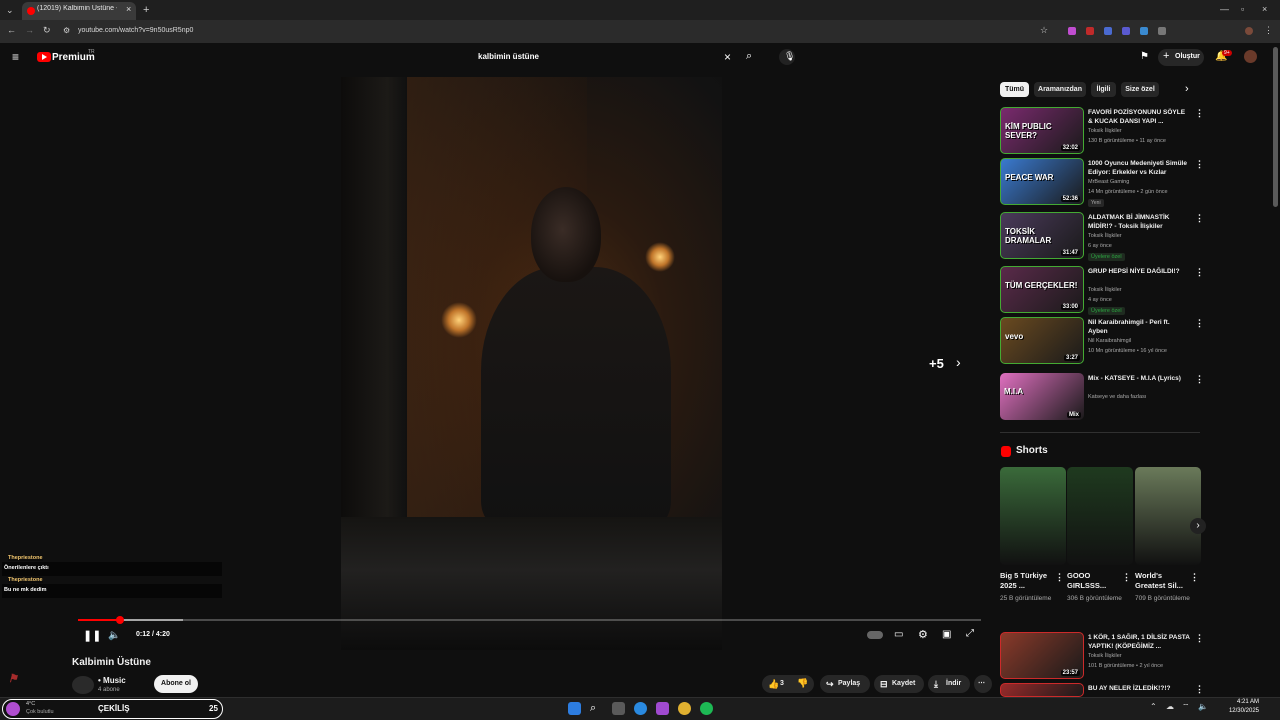 This screenshot has height=720, width=1280. What do you see at coordinates (1117, 397) in the screenshot?
I see `related-channel: Katseye ve daha fazlası` at bounding box center [1117, 397].